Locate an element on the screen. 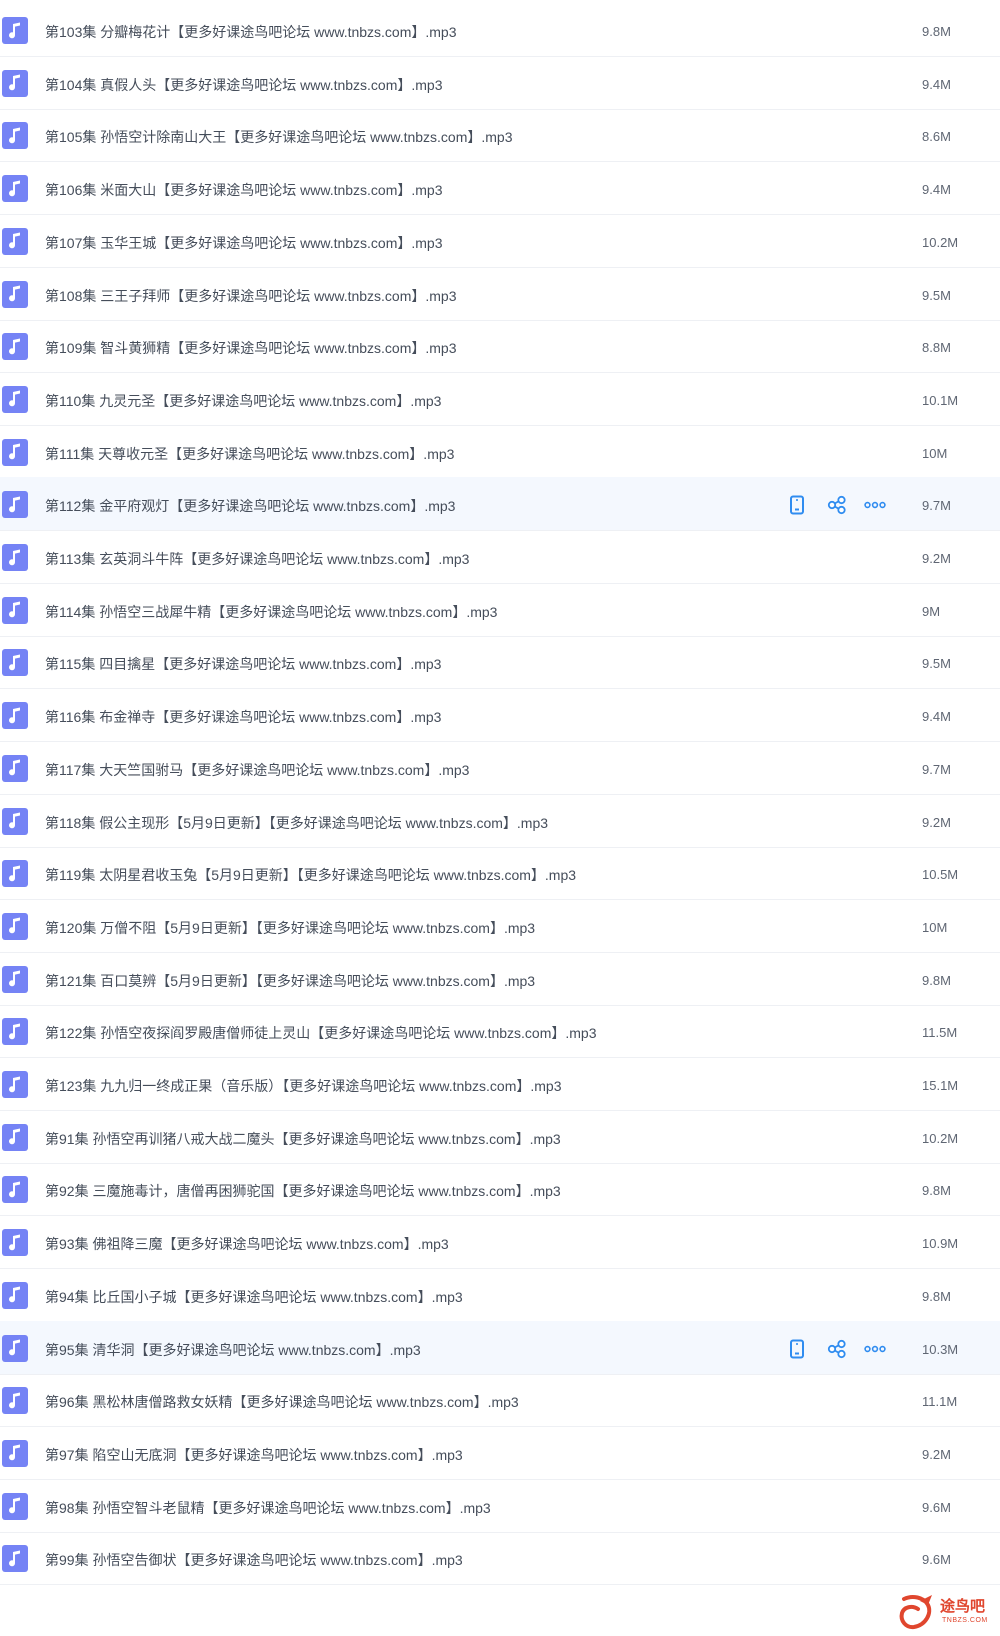  file-name: 第115集 四目擒星【更多好课途鸟吧论坛 www.tnbzs.com】.mp3 is located at coordinates (243, 662).